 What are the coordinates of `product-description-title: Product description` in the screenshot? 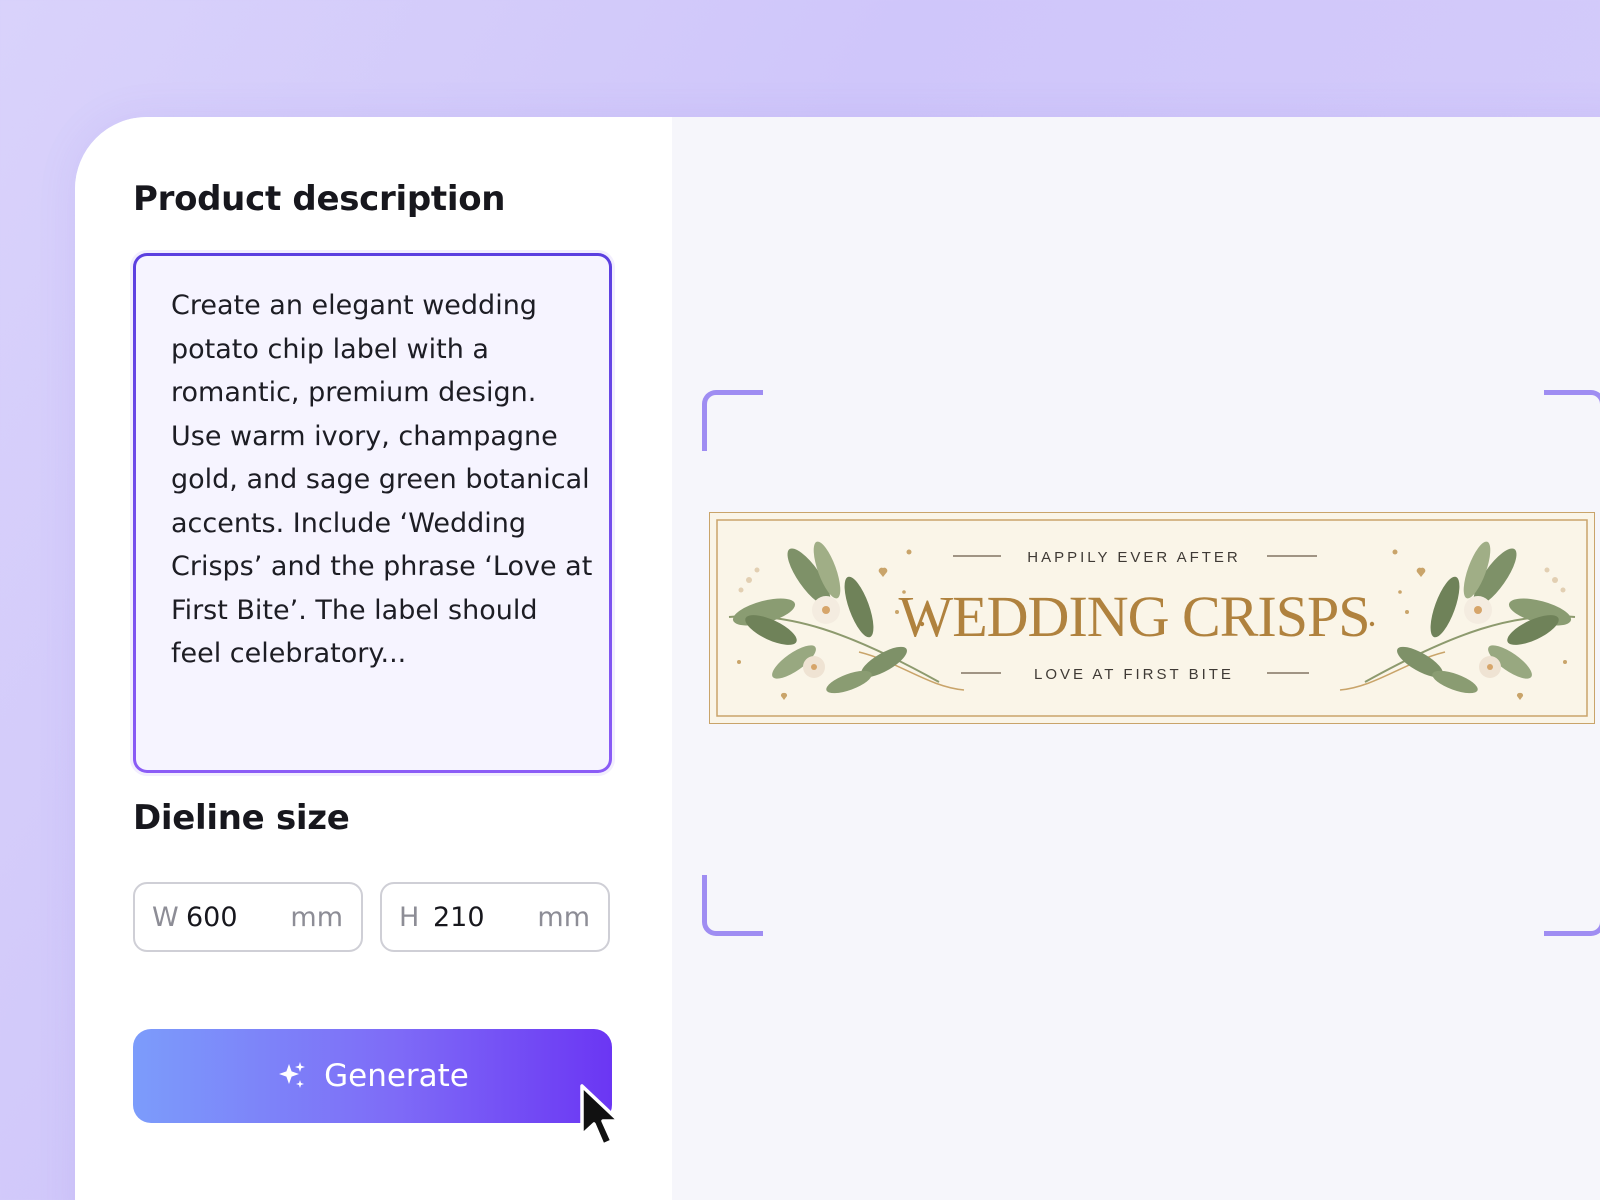 It's located at (319, 199).